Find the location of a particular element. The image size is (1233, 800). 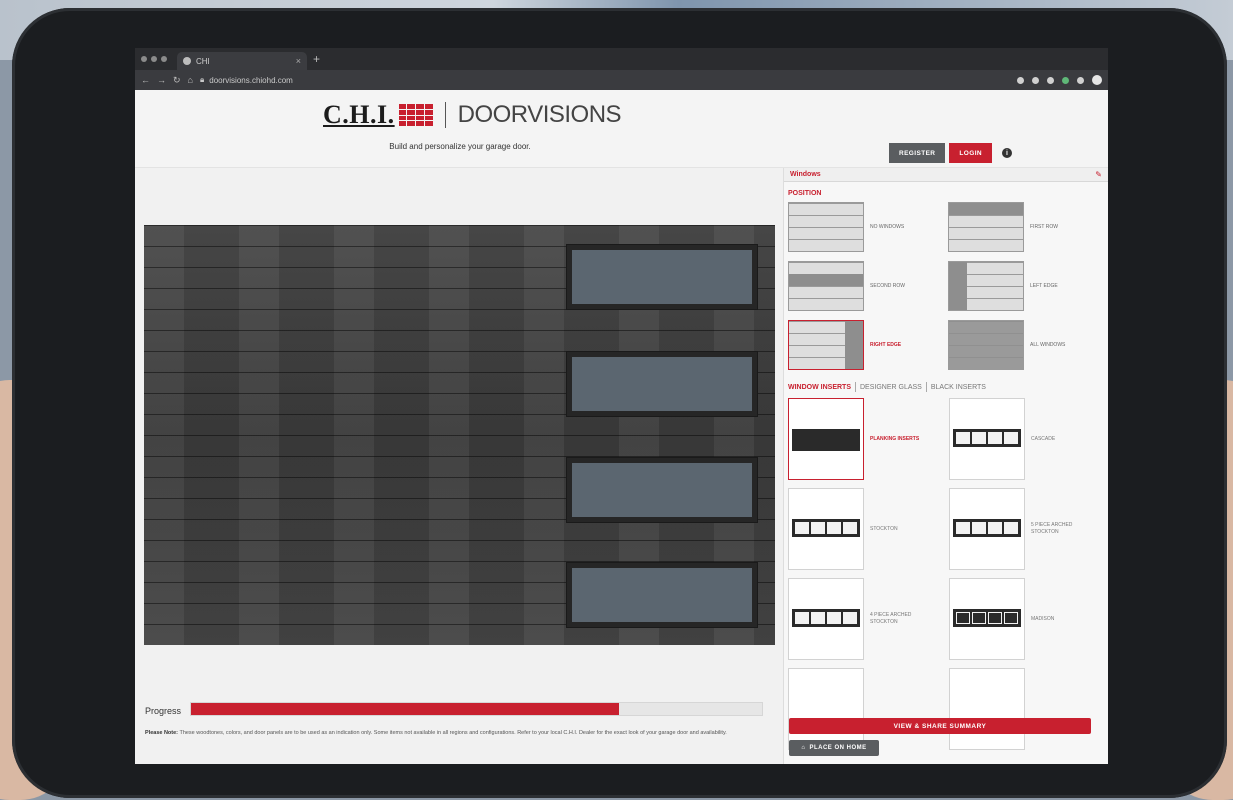

view-share-summary-button: VIEW & SHARE SUMMARY is located at coordinates (940, 726).